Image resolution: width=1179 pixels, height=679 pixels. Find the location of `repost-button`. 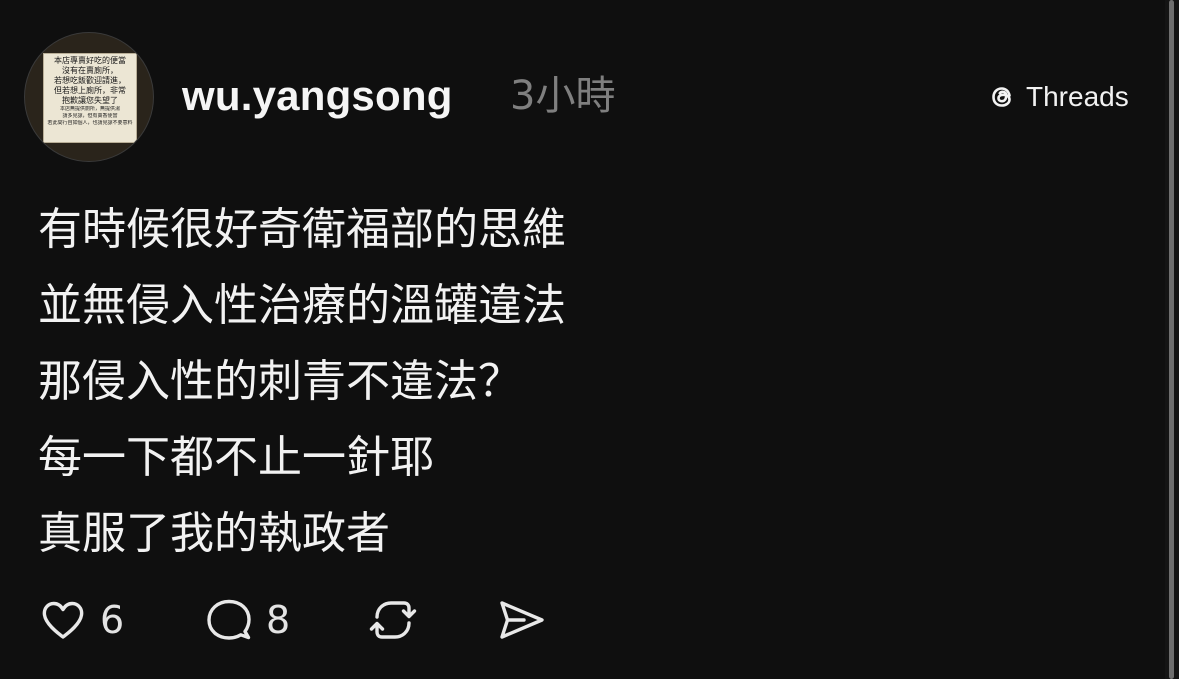

repost-button is located at coordinates (393, 620).